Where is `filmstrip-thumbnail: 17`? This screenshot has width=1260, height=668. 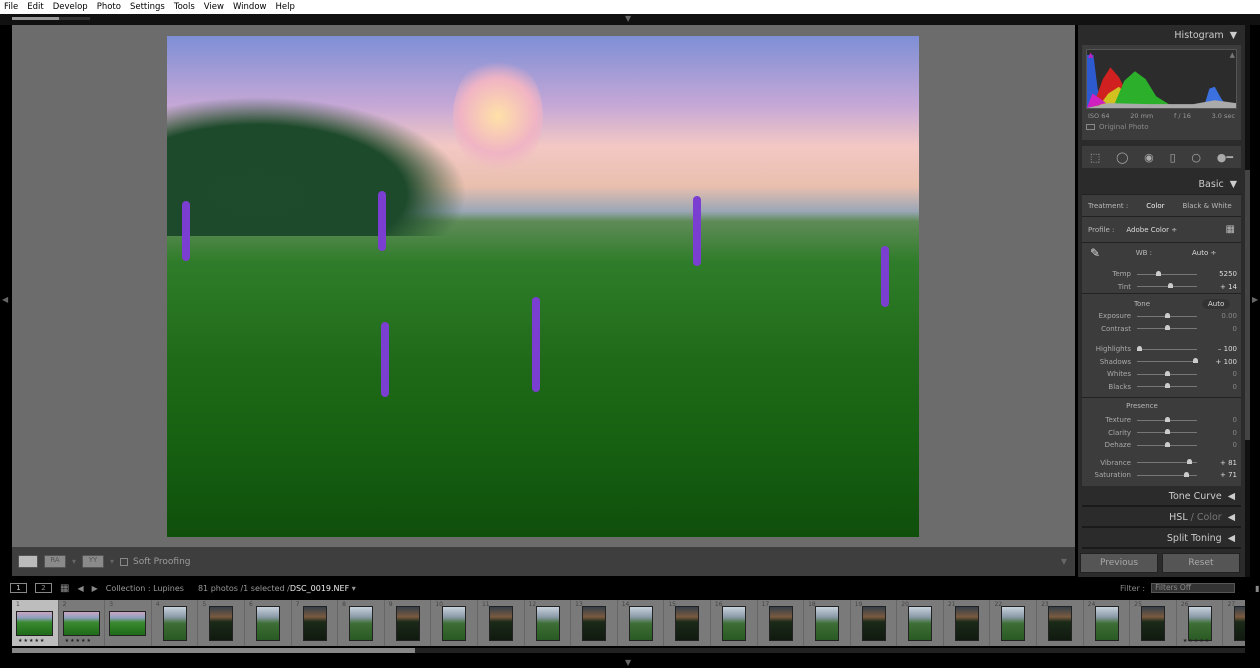 filmstrip-thumbnail: 17 is located at coordinates (781, 623).